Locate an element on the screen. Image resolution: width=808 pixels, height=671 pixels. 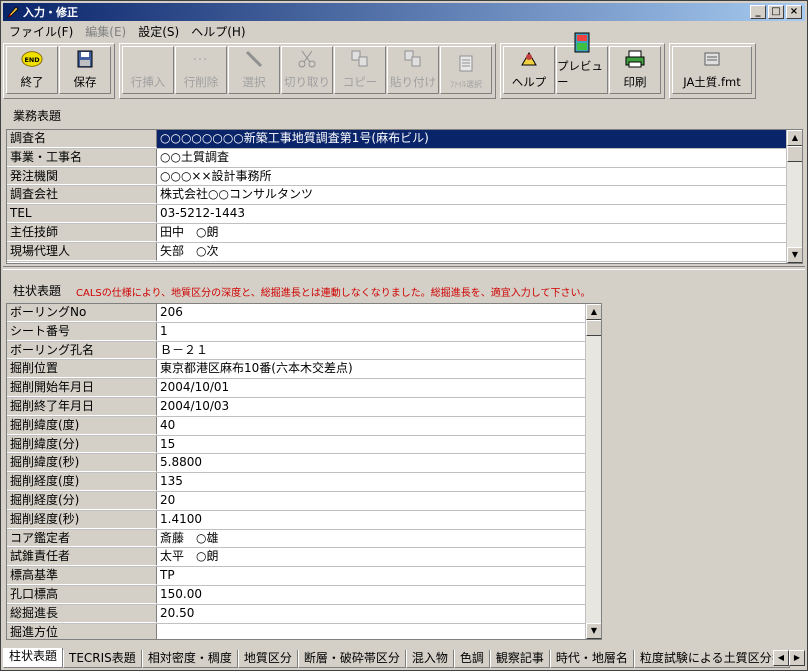
grid-row: 掘削経度(分) 20 is located at coordinates (304, 501).